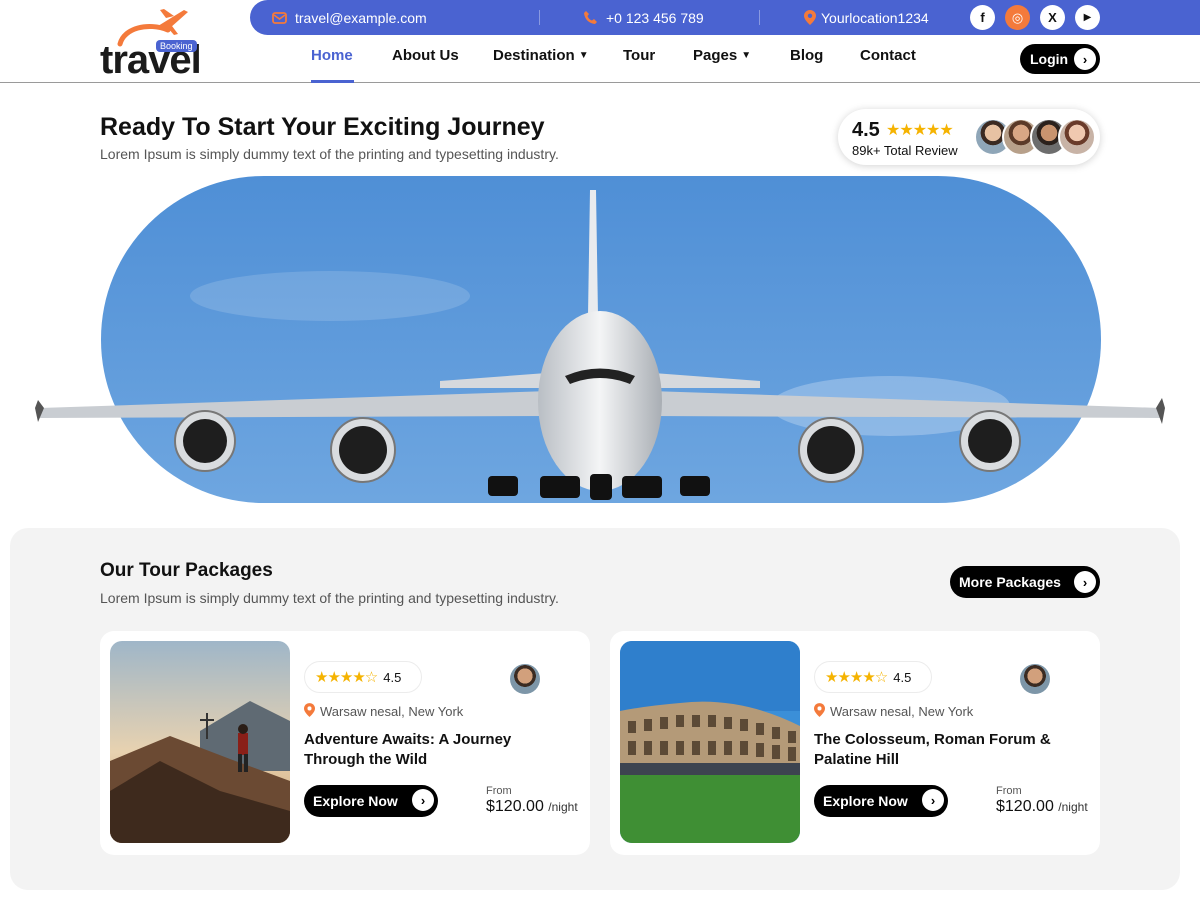 The height and width of the screenshot is (900, 1200). I want to click on location-text: Yourlocation1234, so click(875, 17).